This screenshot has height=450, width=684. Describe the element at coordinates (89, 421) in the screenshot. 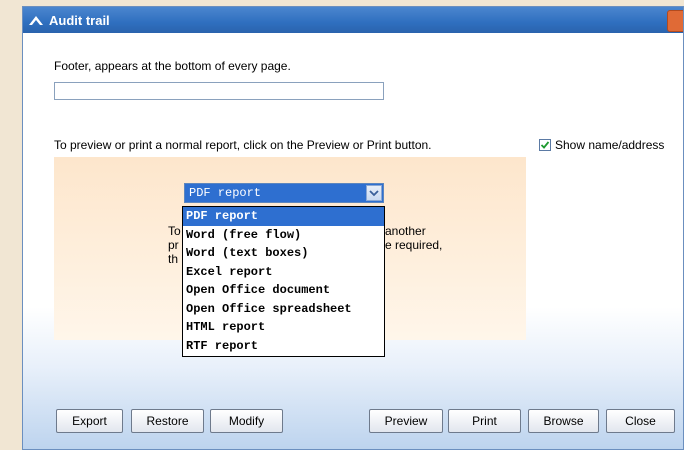

I see `export-button: Export` at that location.